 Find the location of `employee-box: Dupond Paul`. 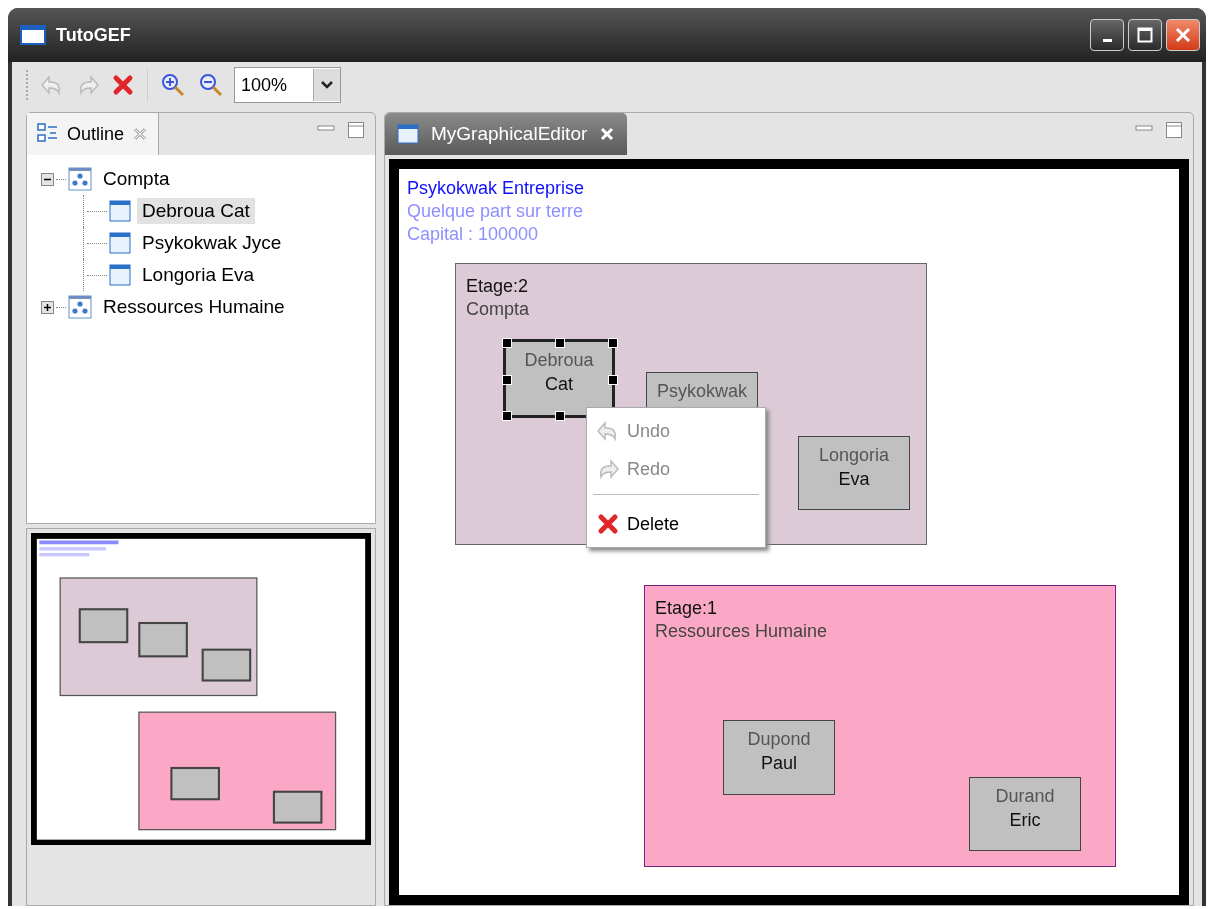

employee-box: Dupond Paul is located at coordinates (779, 757).